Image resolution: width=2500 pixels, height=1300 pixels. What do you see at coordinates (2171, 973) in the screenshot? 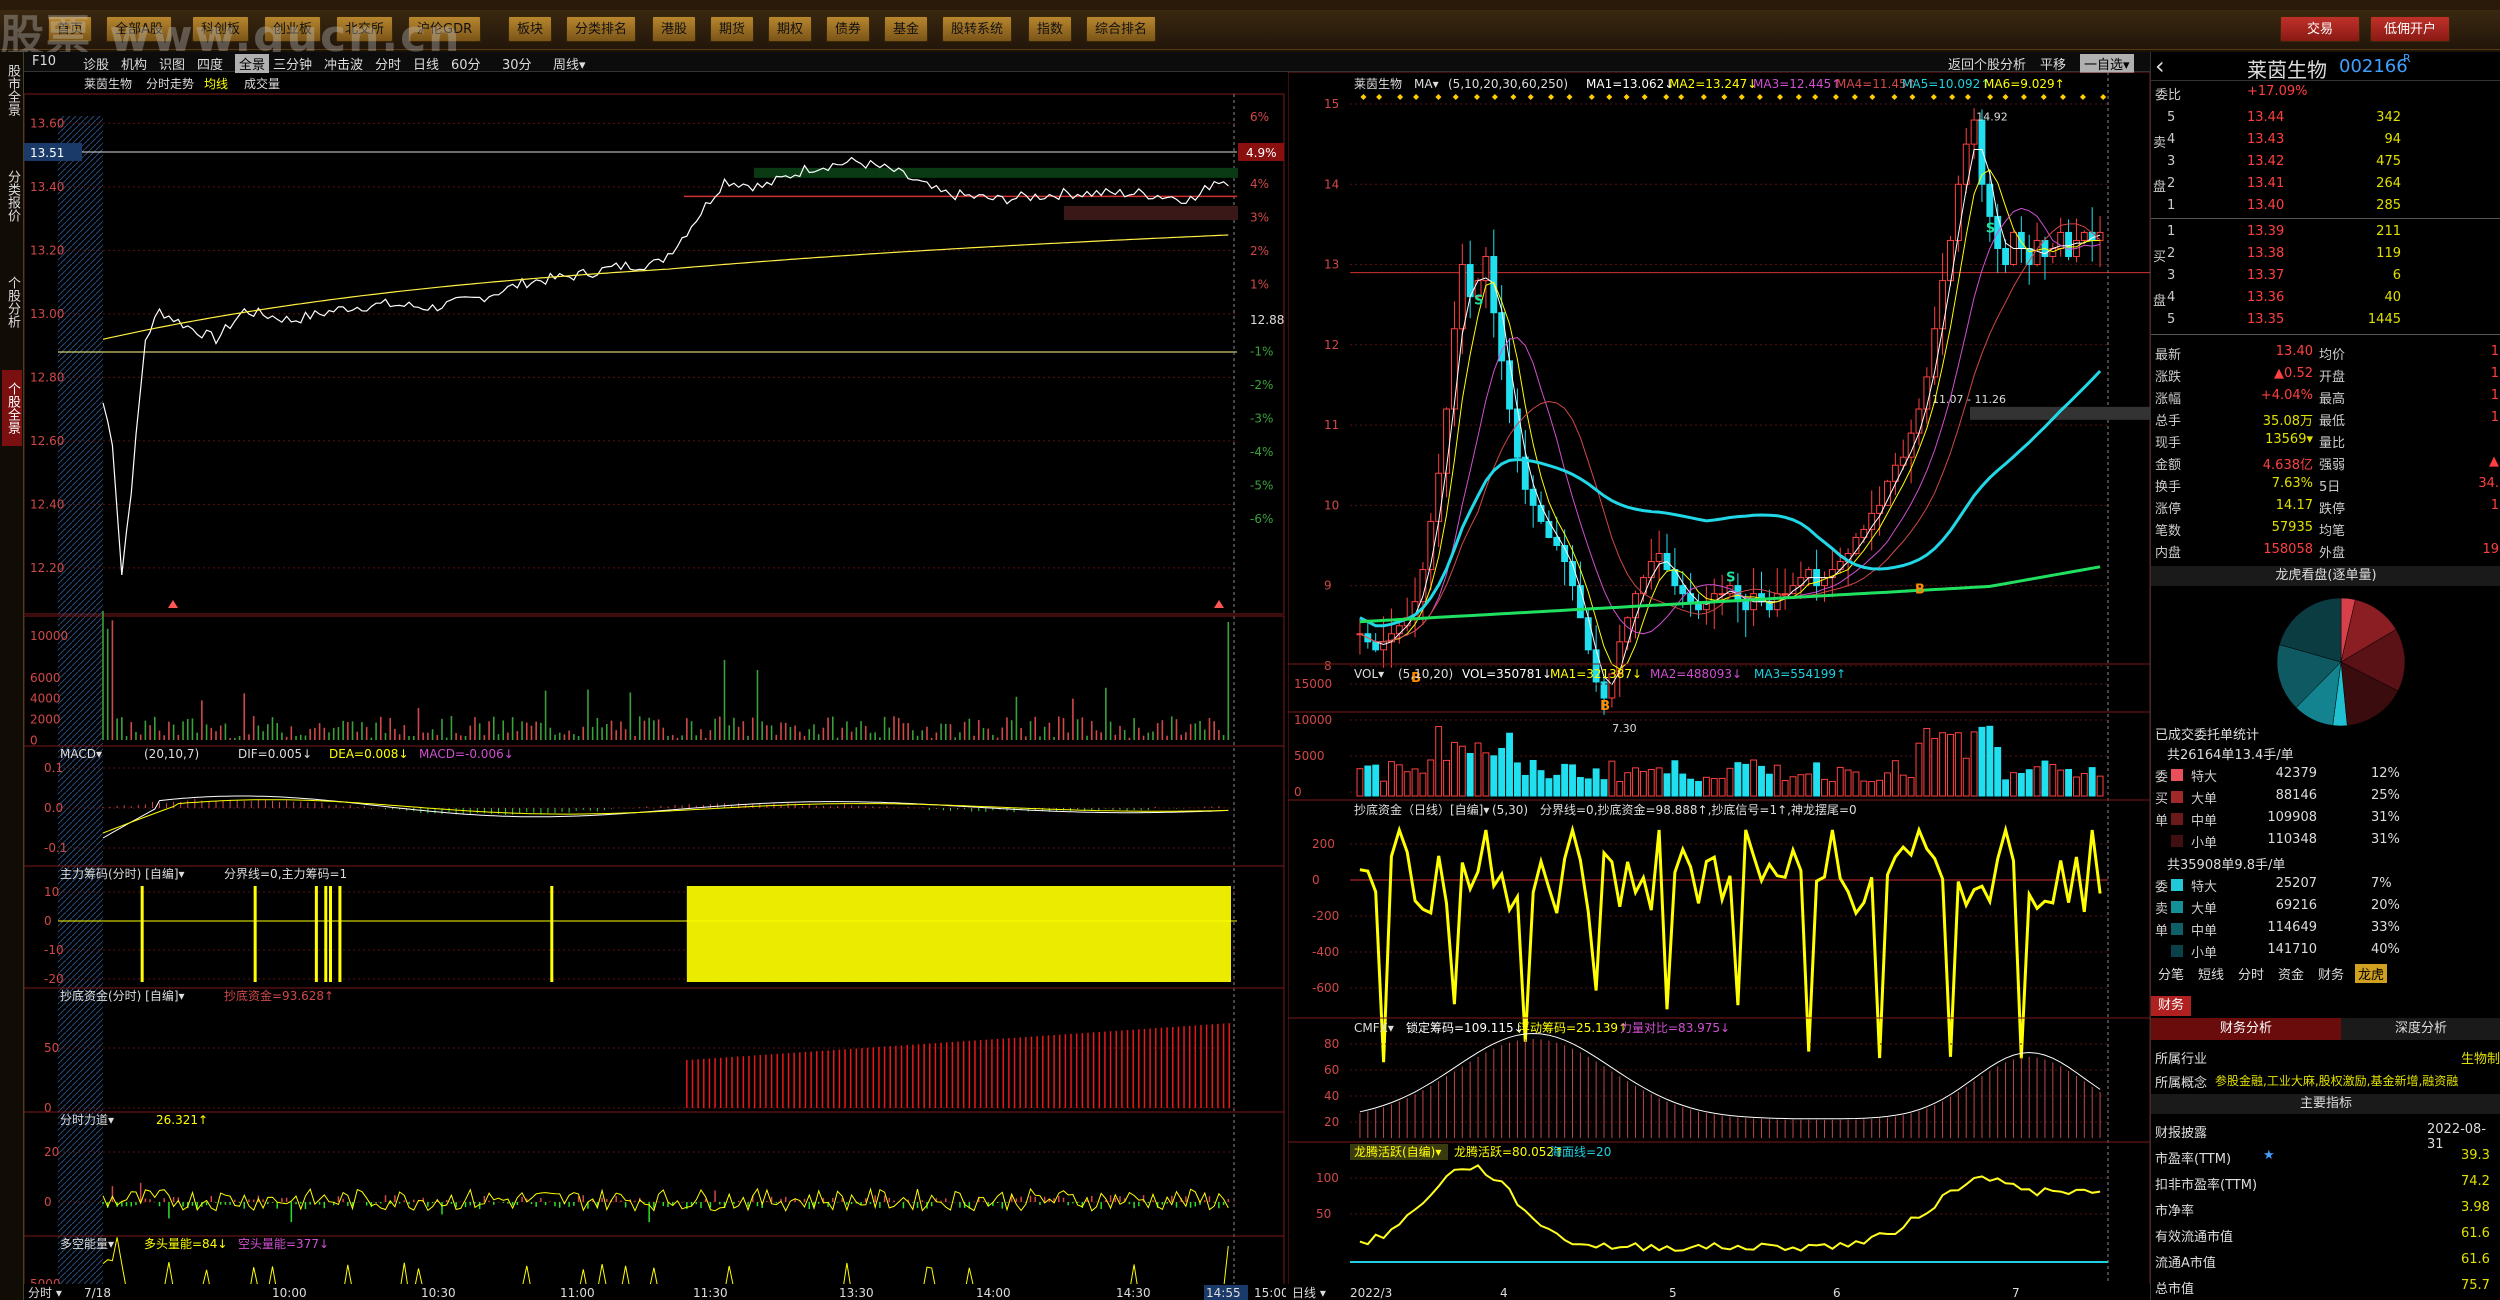
I see `panel-tab-0: 分笔` at bounding box center [2171, 973].